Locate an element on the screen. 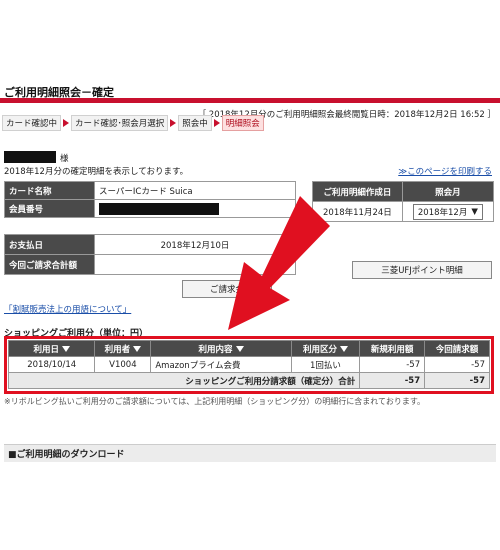 Image resolution: width=500 pixels, height=550 pixels. installment-terms-link: 「割賦販売法上の用語について」 is located at coordinates (67, 309).